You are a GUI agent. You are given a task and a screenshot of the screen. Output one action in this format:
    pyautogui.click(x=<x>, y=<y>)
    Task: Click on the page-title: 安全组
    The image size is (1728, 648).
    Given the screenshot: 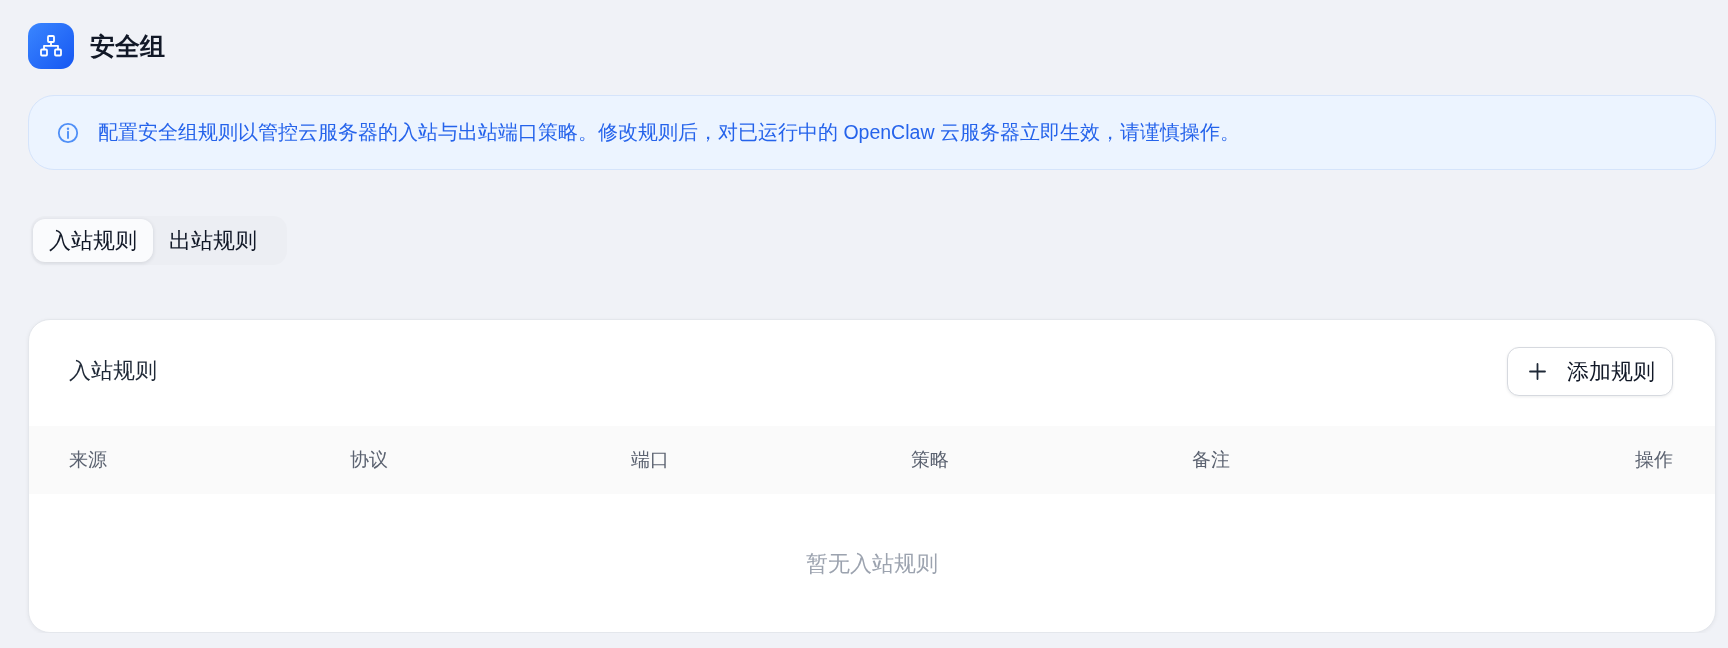 What is the action you would take?
    pyautogui.click(x=127, y=45)
    